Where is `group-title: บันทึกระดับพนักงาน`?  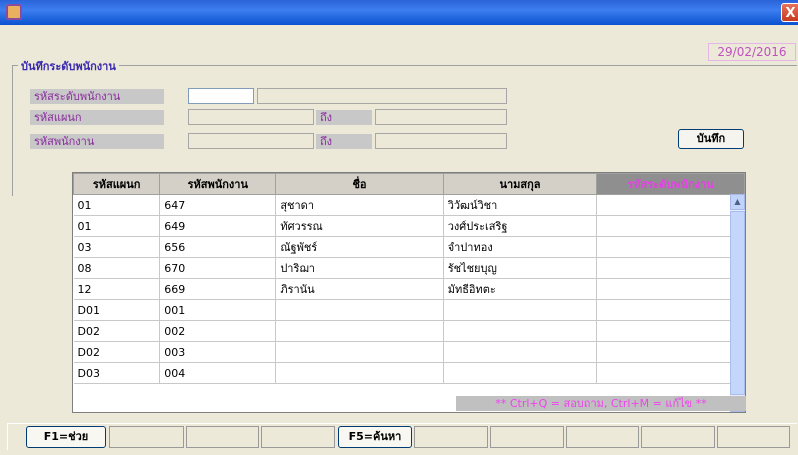
group-title: บันทึกระดับพนักงาน is located at coordinates (68, 66).